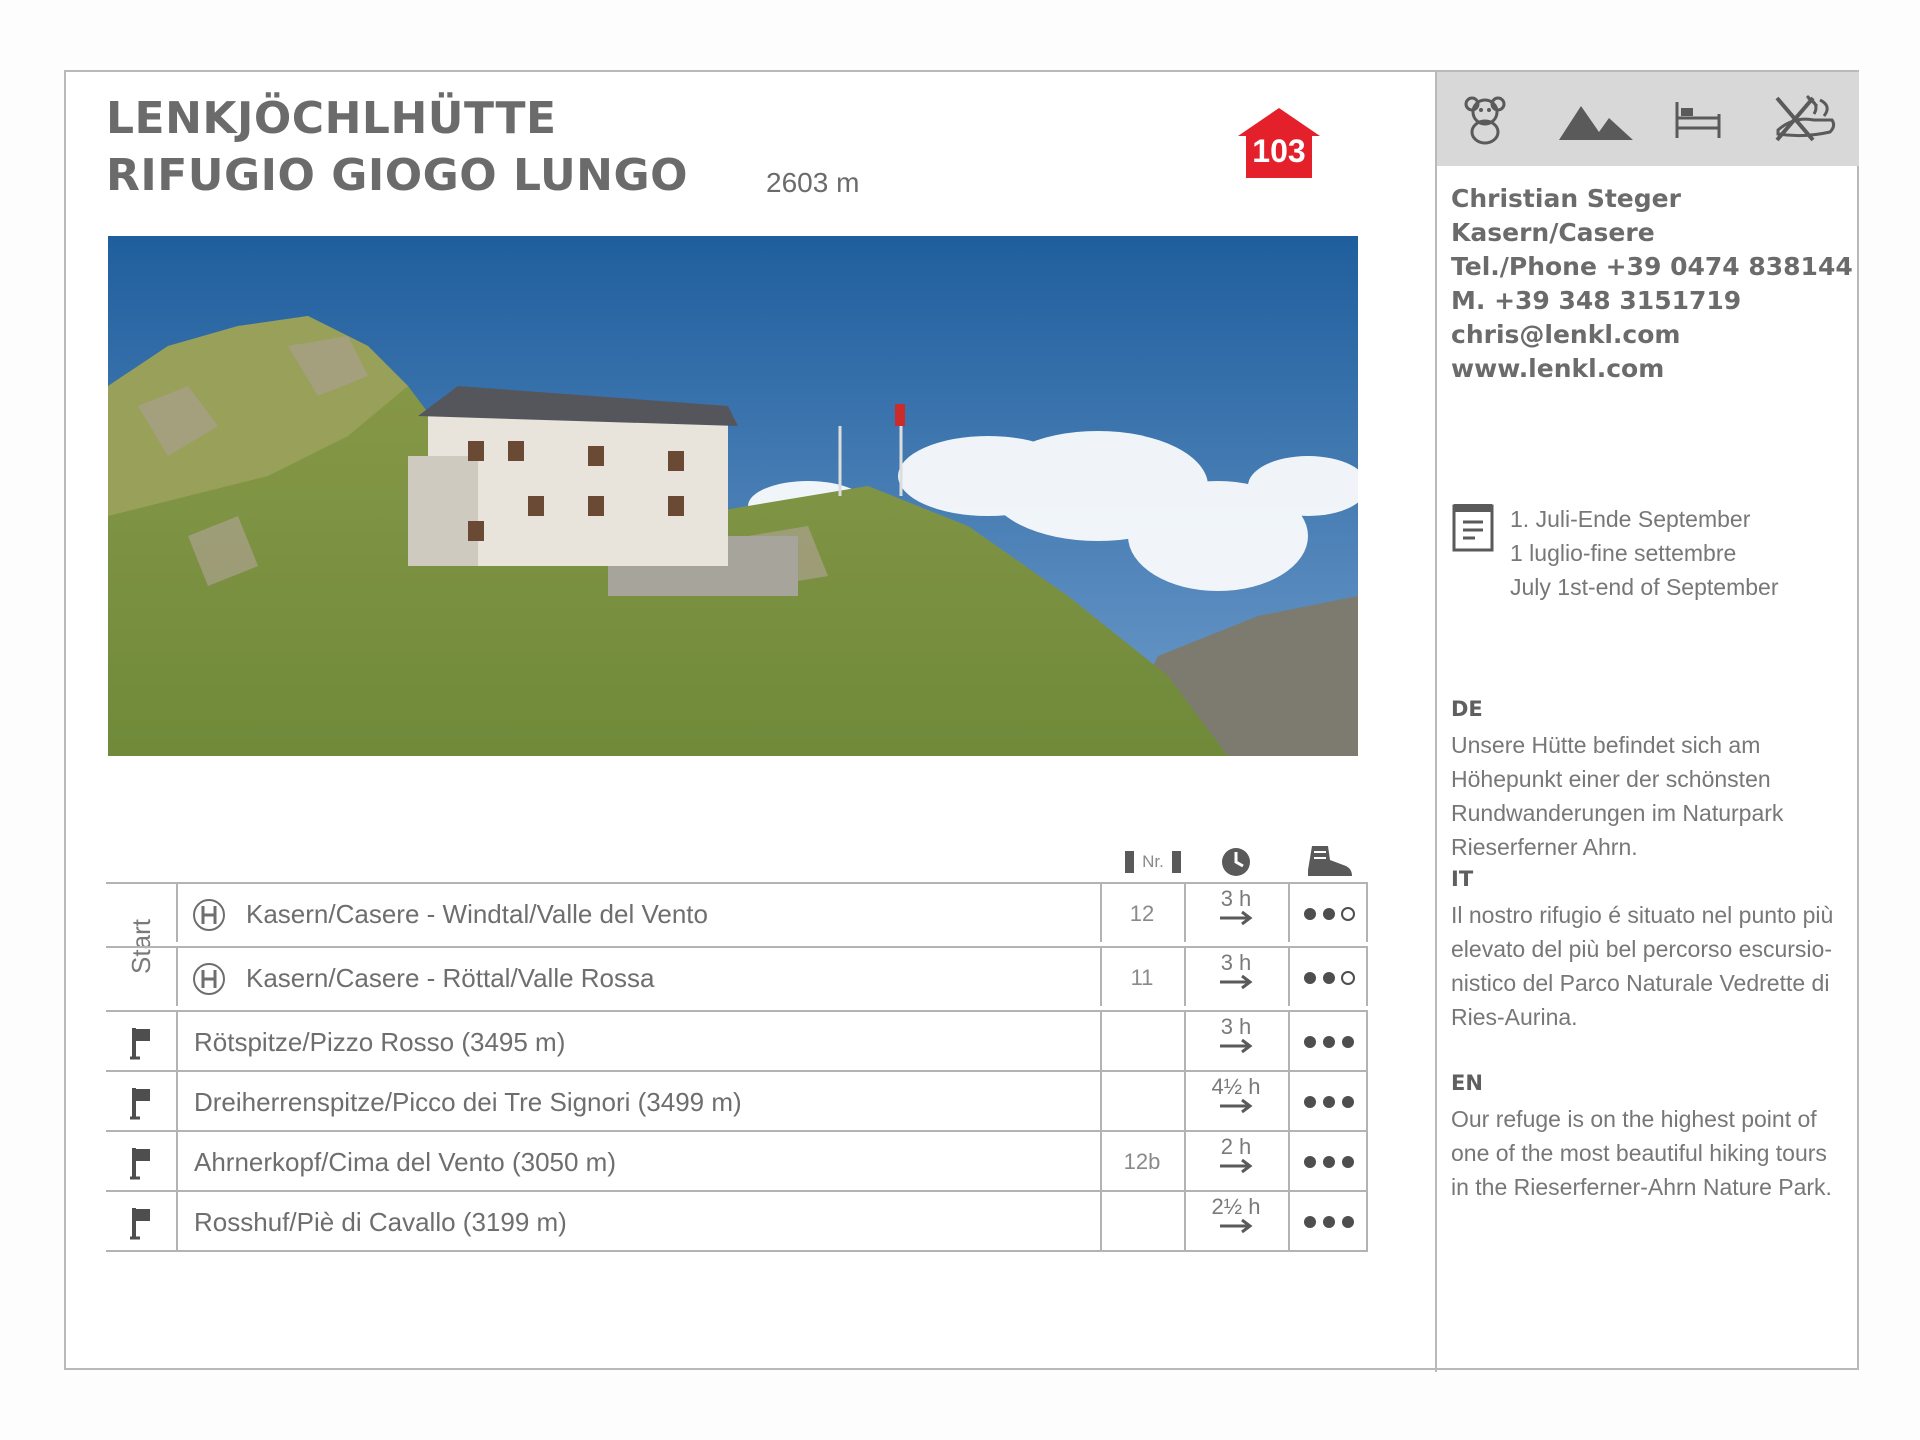 Image resolution: width=1920 pixels, height=1440 pixels. I want to click on route-time-cell: 2½ h, so click(1236, 1223).